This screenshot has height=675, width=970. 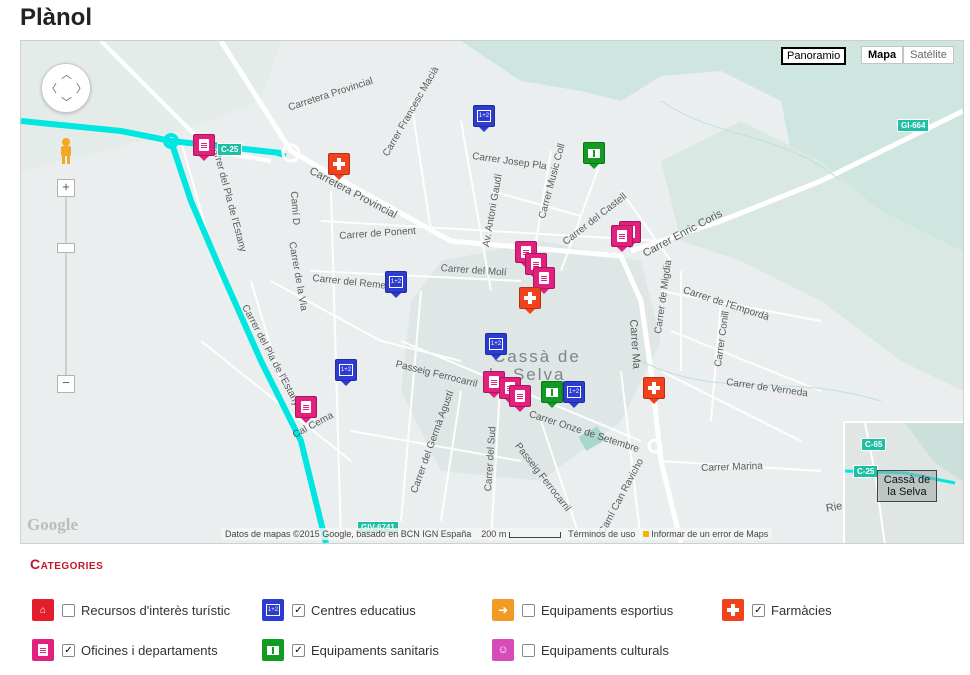 What do you see at coordinates (66, 287) in the screenshot?
I see `zoom-slider-track` at bounding box center [66, 287].